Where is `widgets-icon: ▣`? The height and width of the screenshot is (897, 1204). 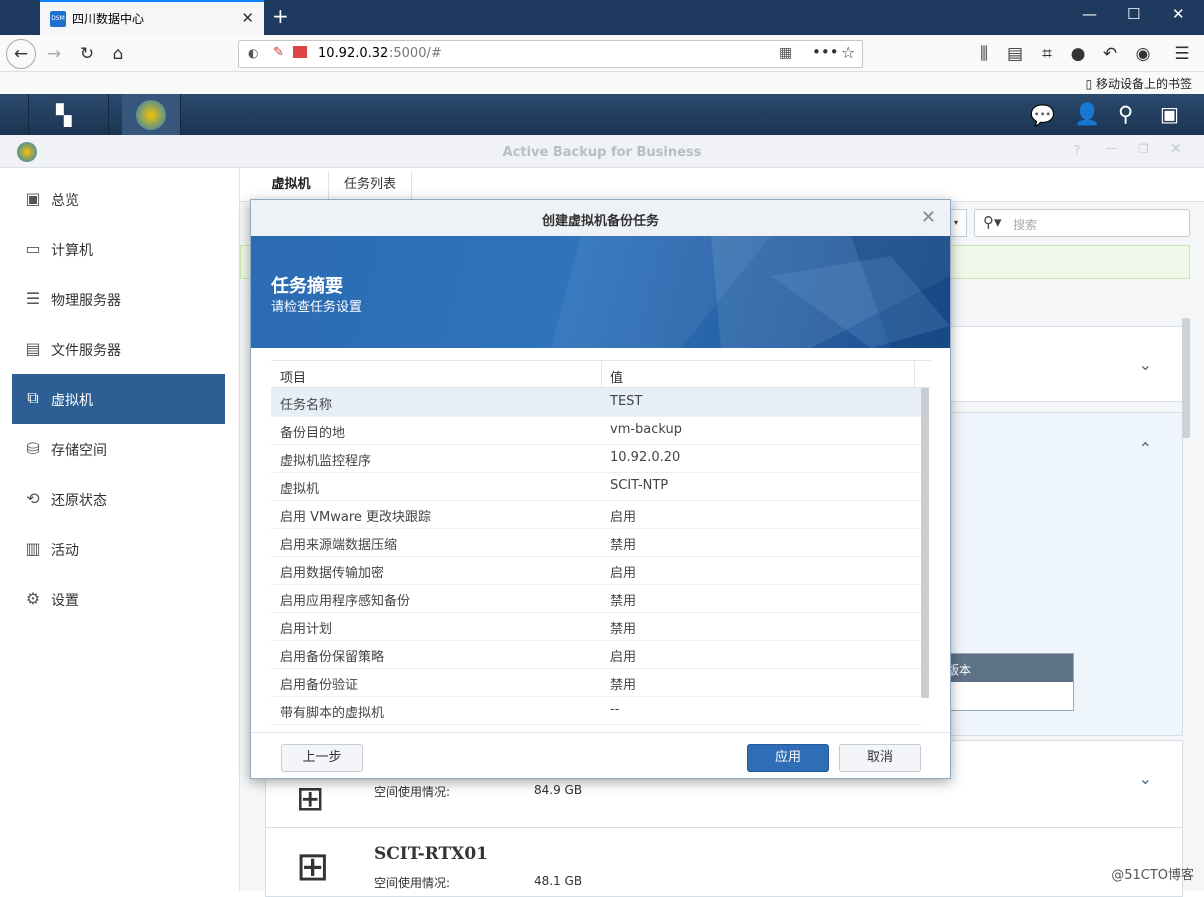 widgets-icon: ▣ is located at coordinates (1169, 114).